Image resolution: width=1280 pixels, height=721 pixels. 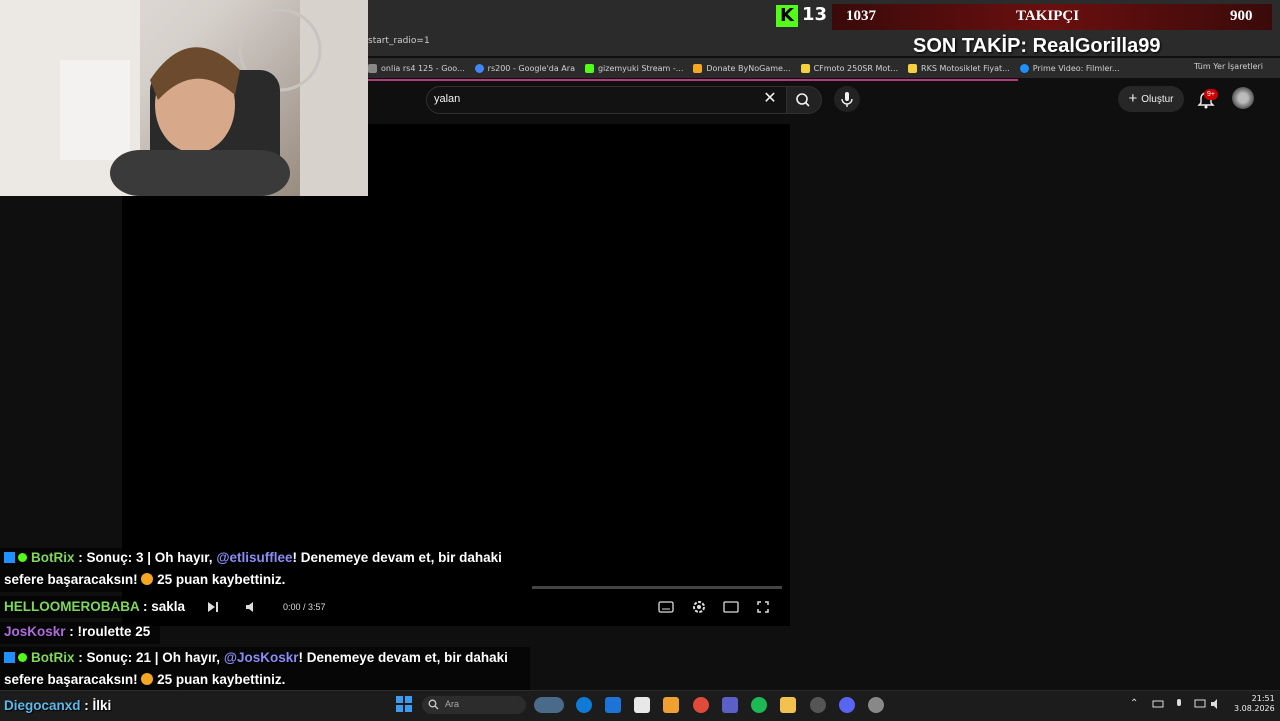 I want to click on webcam-image, so click(x=184, y=98).